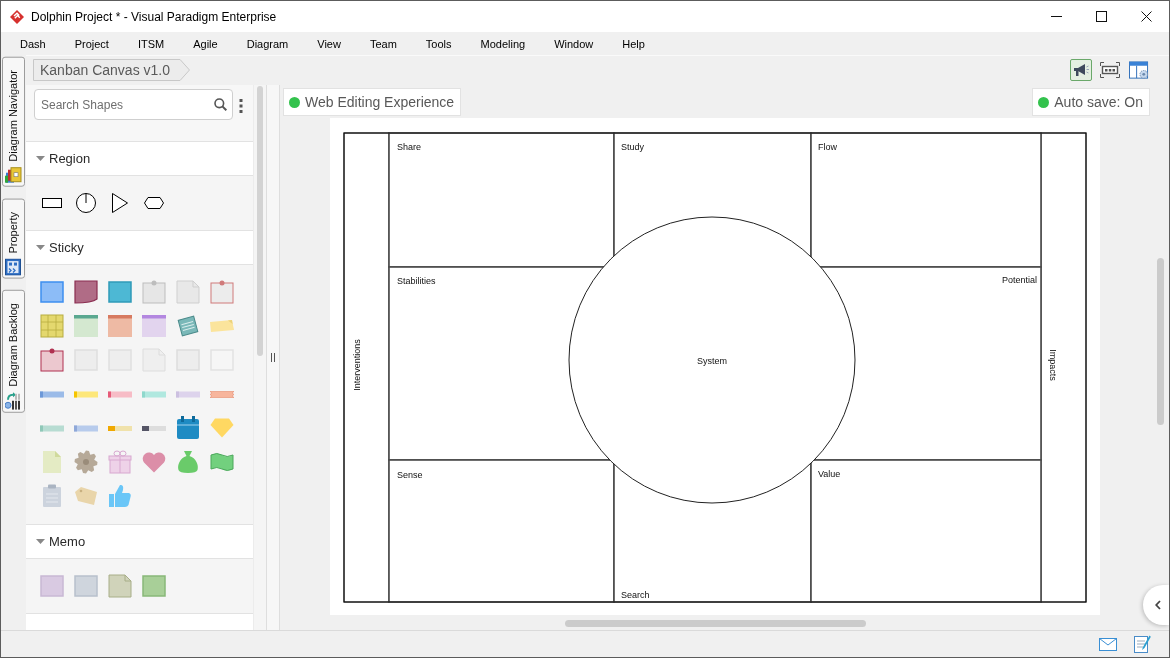 The height and width of the screenshot is (658, 1170). What do you see at coordinates (52, 462) in the screenshot?
I see `page-icon` at bounding box center [52, 462].